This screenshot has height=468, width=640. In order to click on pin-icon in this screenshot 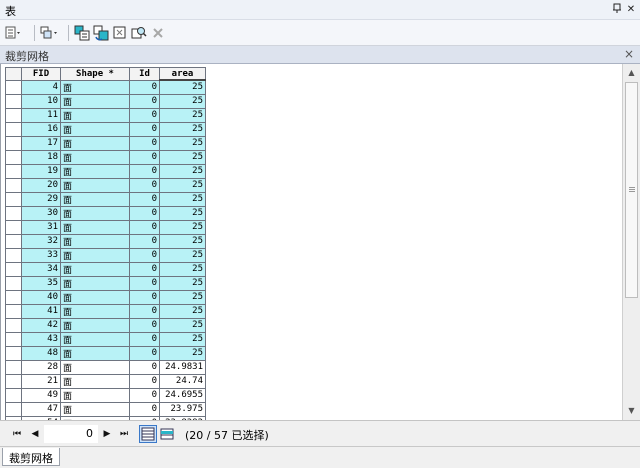, I will do `click(617, 10)`.